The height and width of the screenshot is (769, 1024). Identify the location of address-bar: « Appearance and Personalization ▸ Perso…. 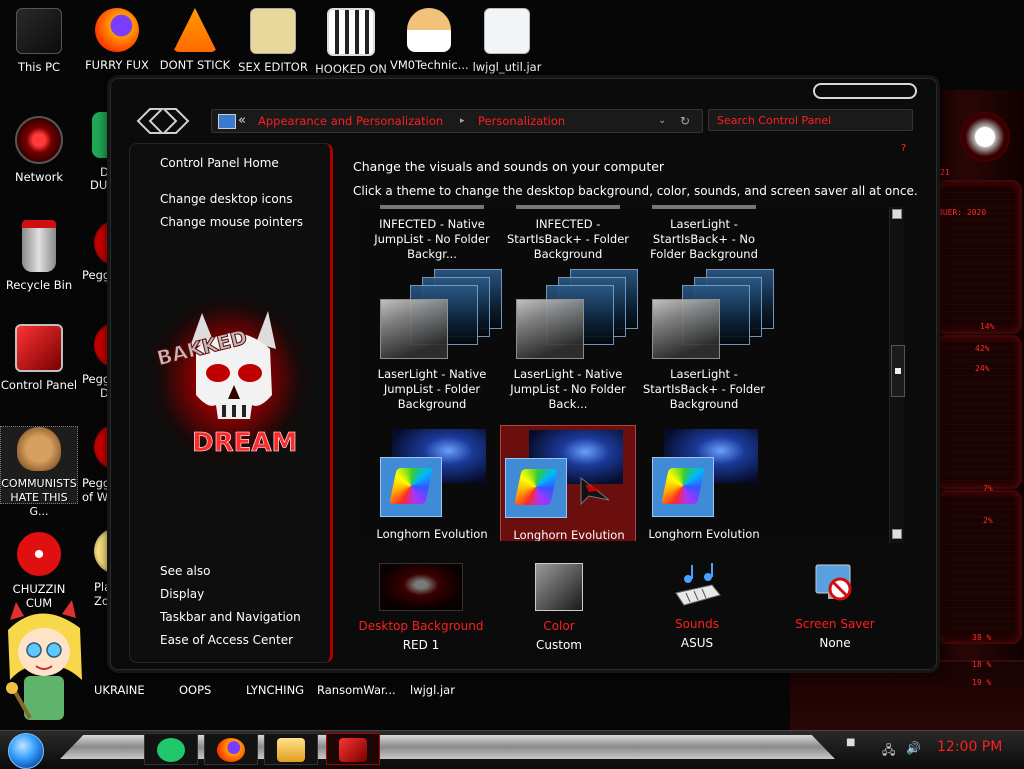
(457, 121).